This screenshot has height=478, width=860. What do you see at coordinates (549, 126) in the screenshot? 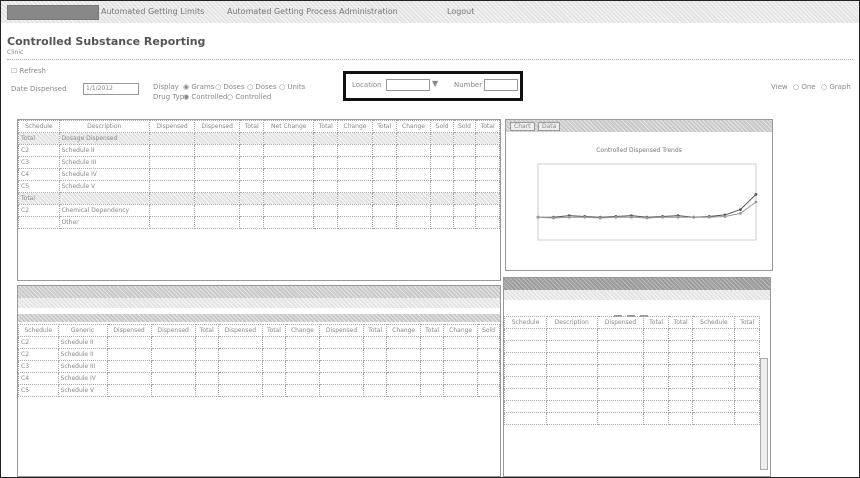
I see `data-tab: Data` at bounding box center [549, 126].